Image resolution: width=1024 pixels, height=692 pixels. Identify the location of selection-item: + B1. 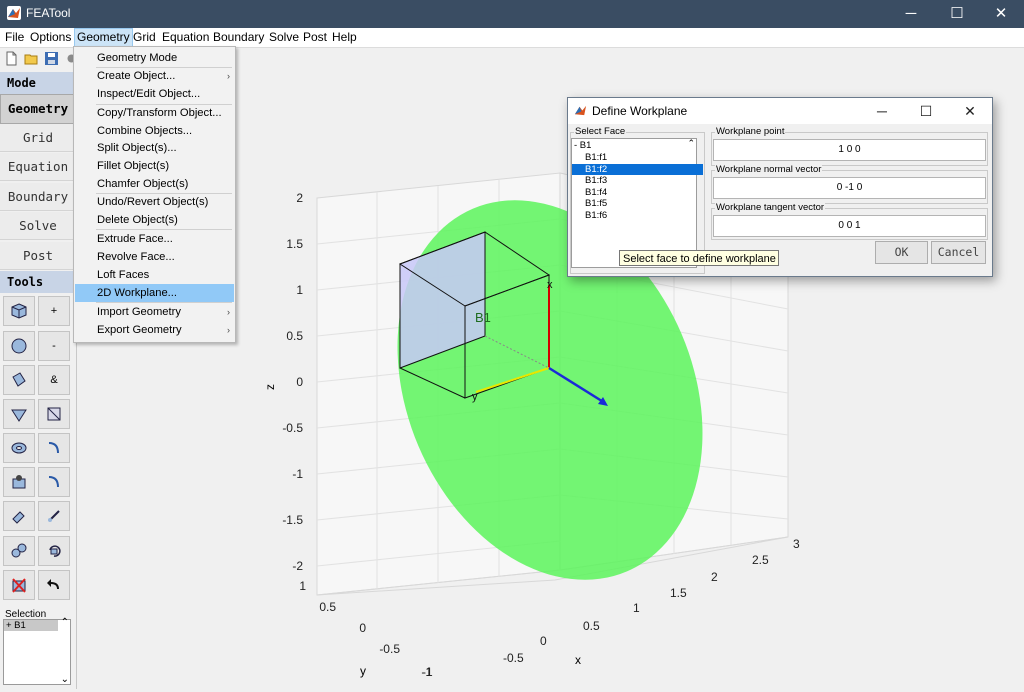
(31, 625).